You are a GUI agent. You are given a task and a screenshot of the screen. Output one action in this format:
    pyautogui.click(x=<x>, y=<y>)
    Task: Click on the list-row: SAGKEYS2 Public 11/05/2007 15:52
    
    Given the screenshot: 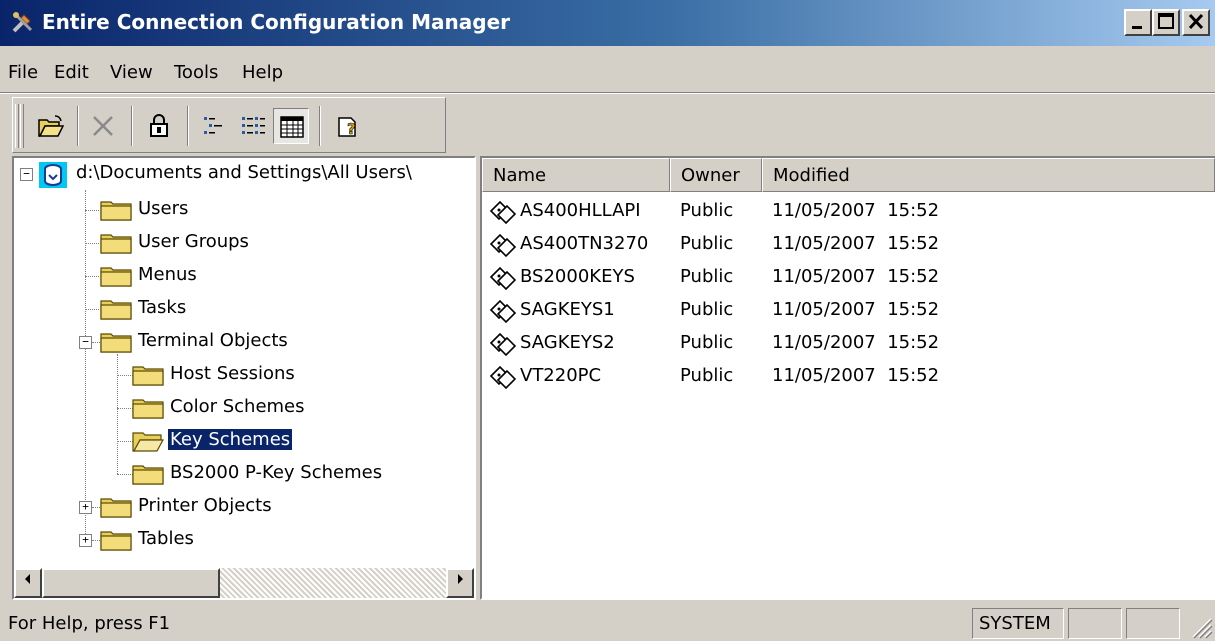 What is the action you would take?
    pyautogui.click(x=848, y=343)
    